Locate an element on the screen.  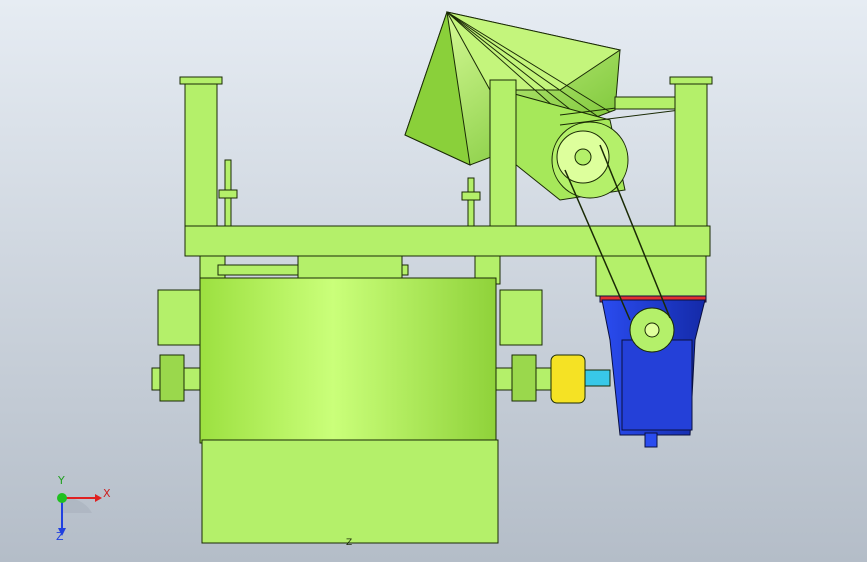
y-axis-dot-icon is located at coordinates (62, 498).